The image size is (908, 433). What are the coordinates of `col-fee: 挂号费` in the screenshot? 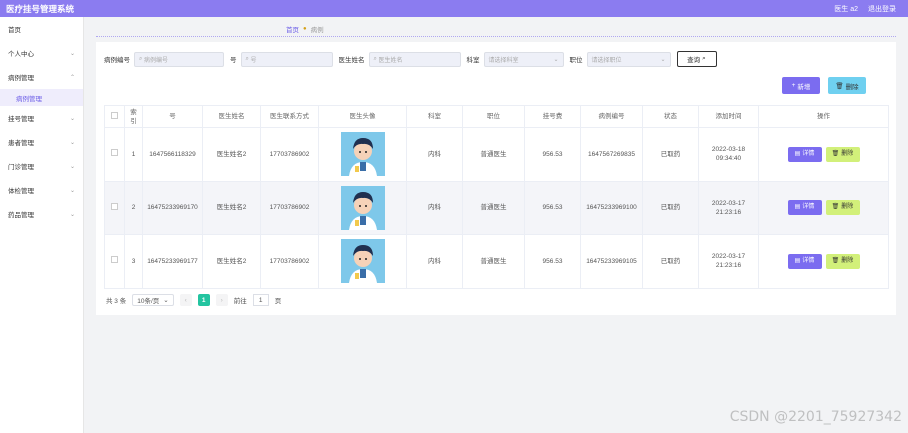 It's located at (552, 116).